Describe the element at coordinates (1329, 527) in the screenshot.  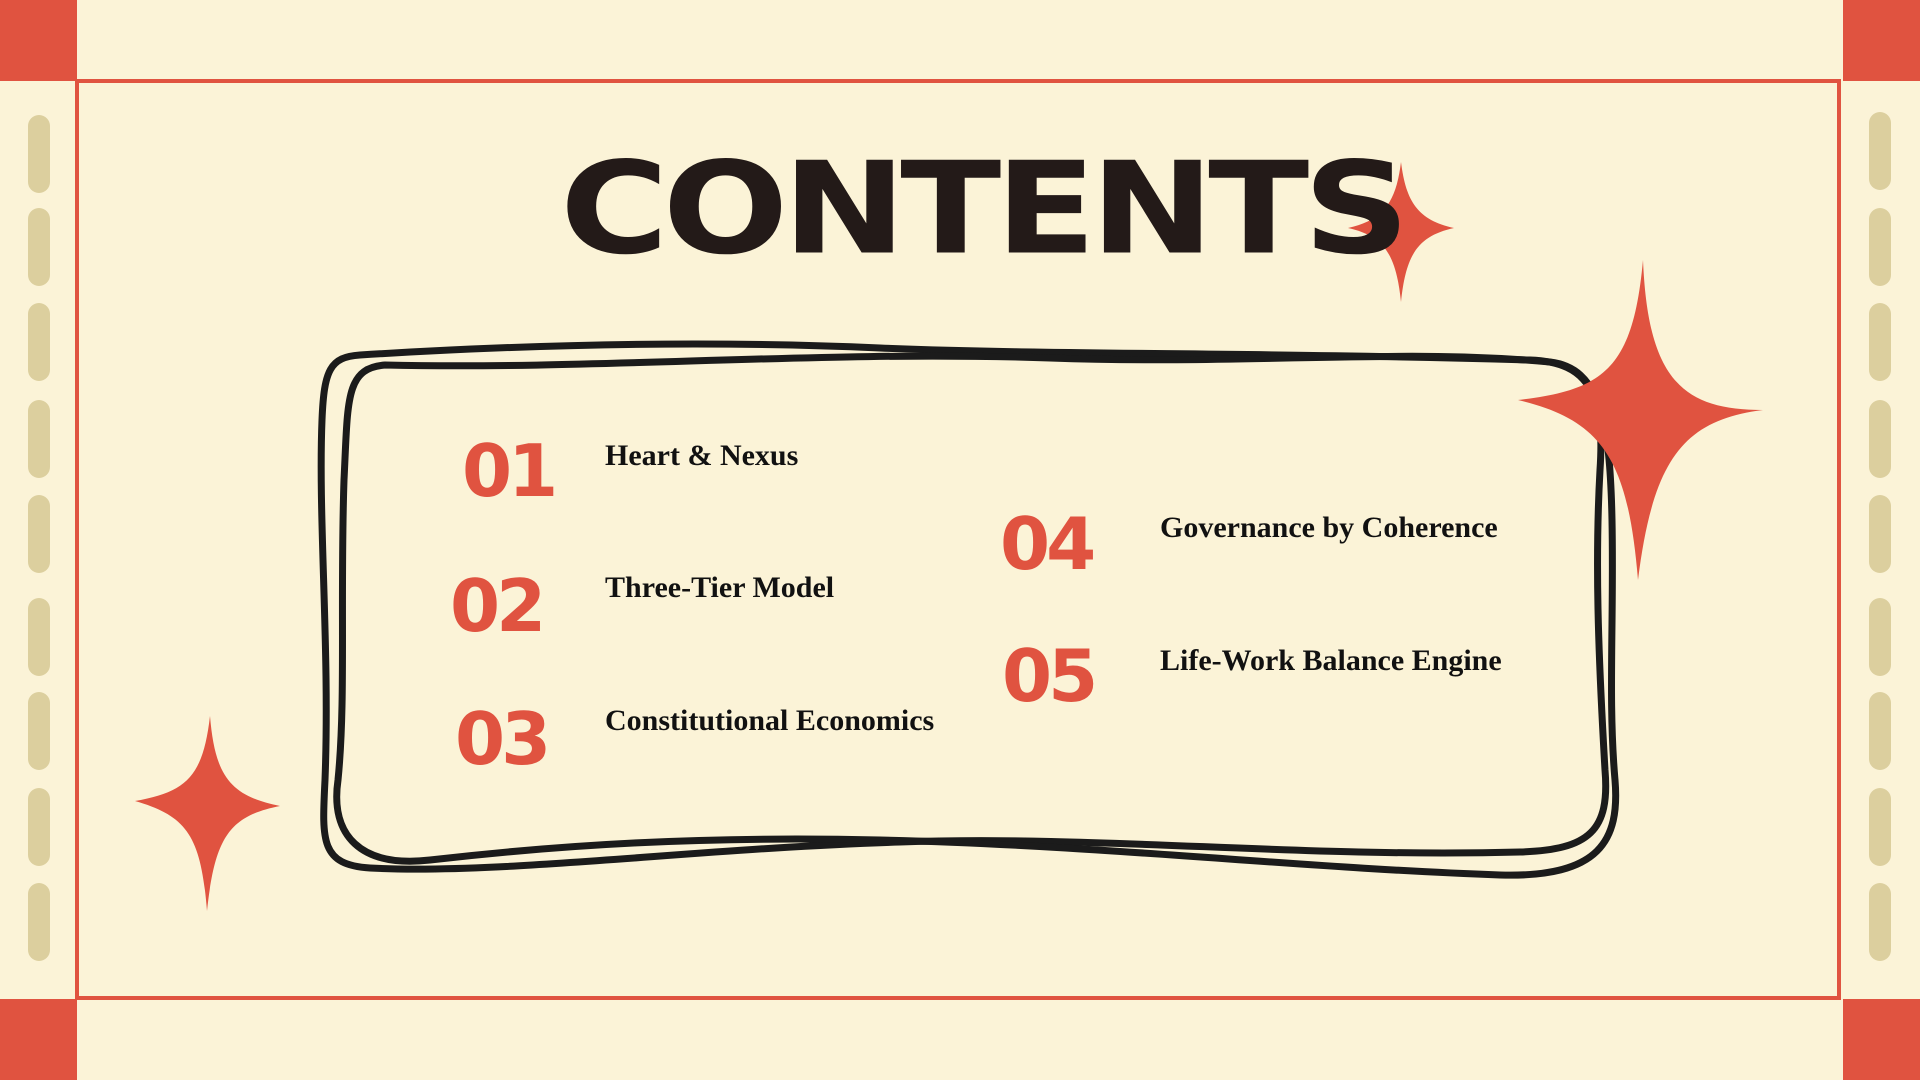
I see `item-label: Governance by Coherence` at that location.